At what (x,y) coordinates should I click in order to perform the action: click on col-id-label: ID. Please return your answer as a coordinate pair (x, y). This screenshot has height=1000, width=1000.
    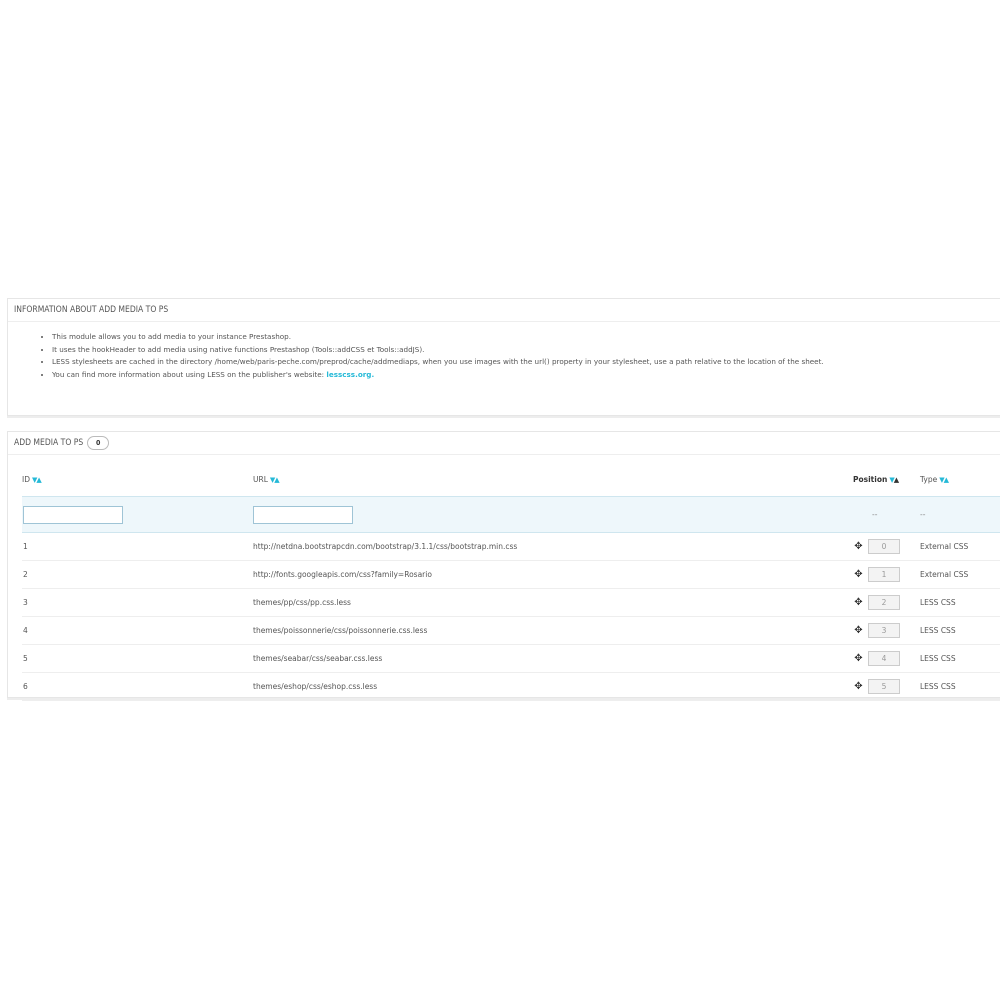
    Looking at the image, I should click on (26, 479).